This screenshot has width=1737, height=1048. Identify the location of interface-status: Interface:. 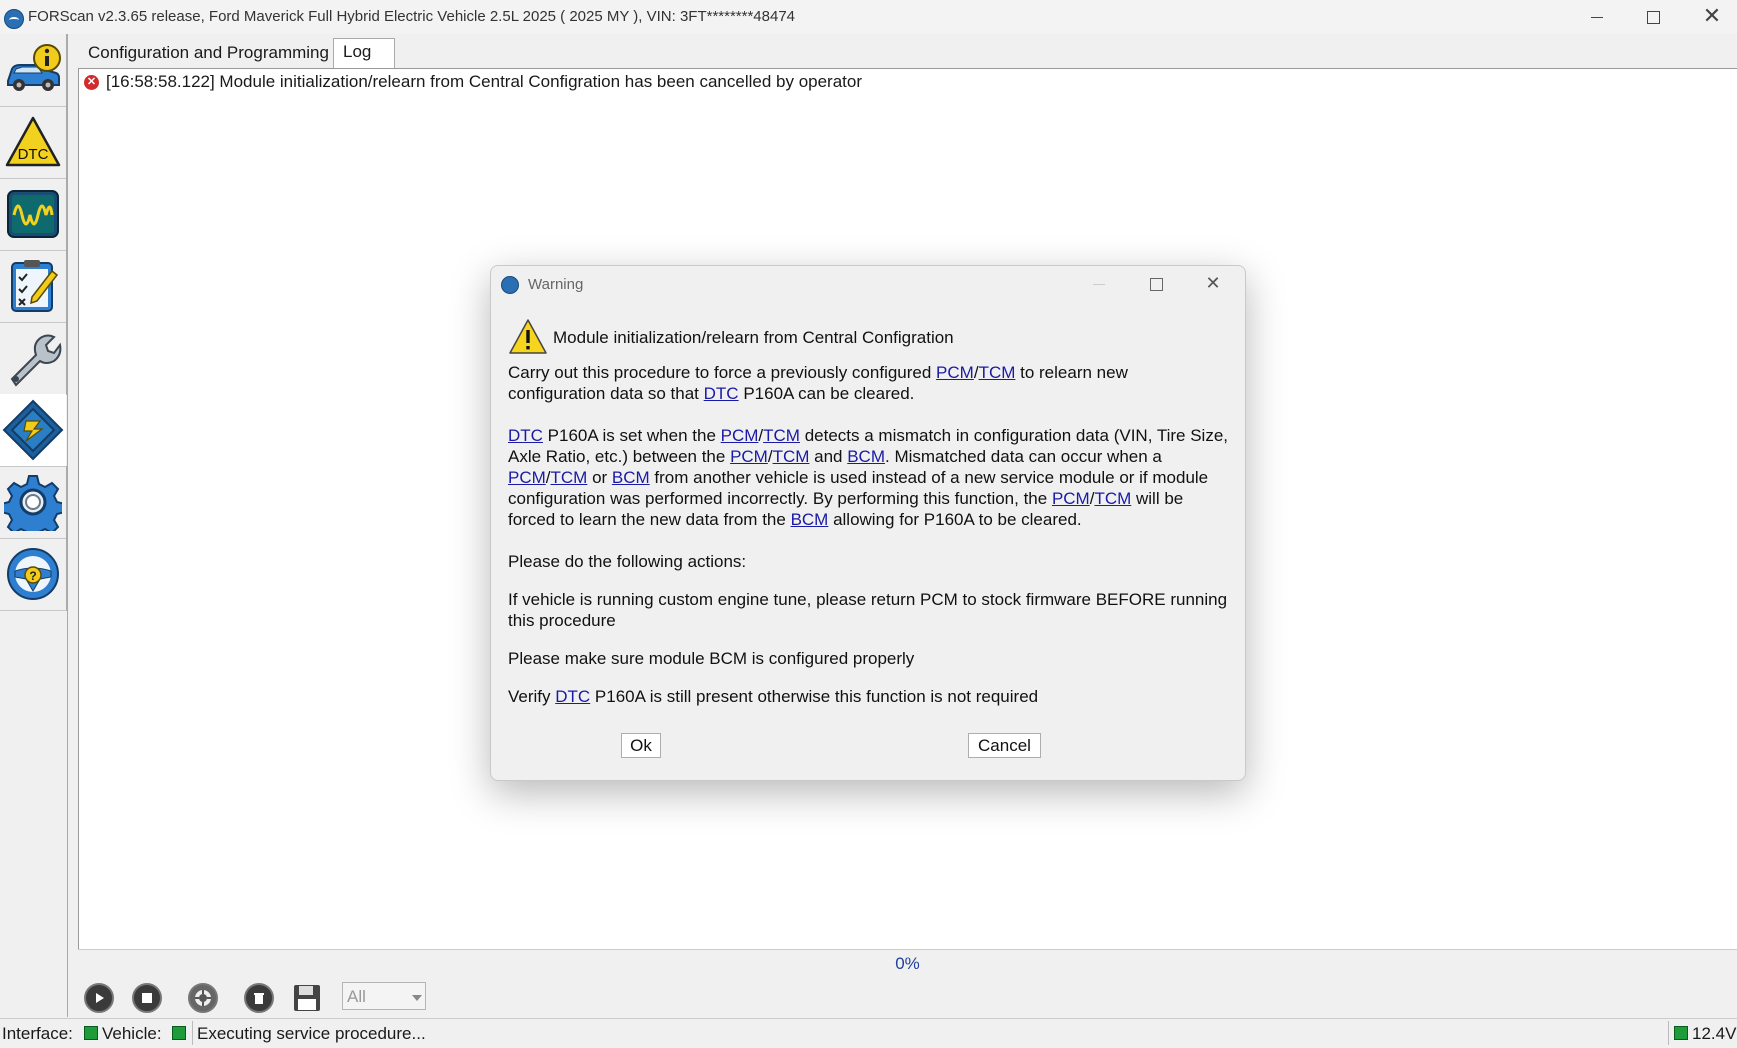
(50, 1034).